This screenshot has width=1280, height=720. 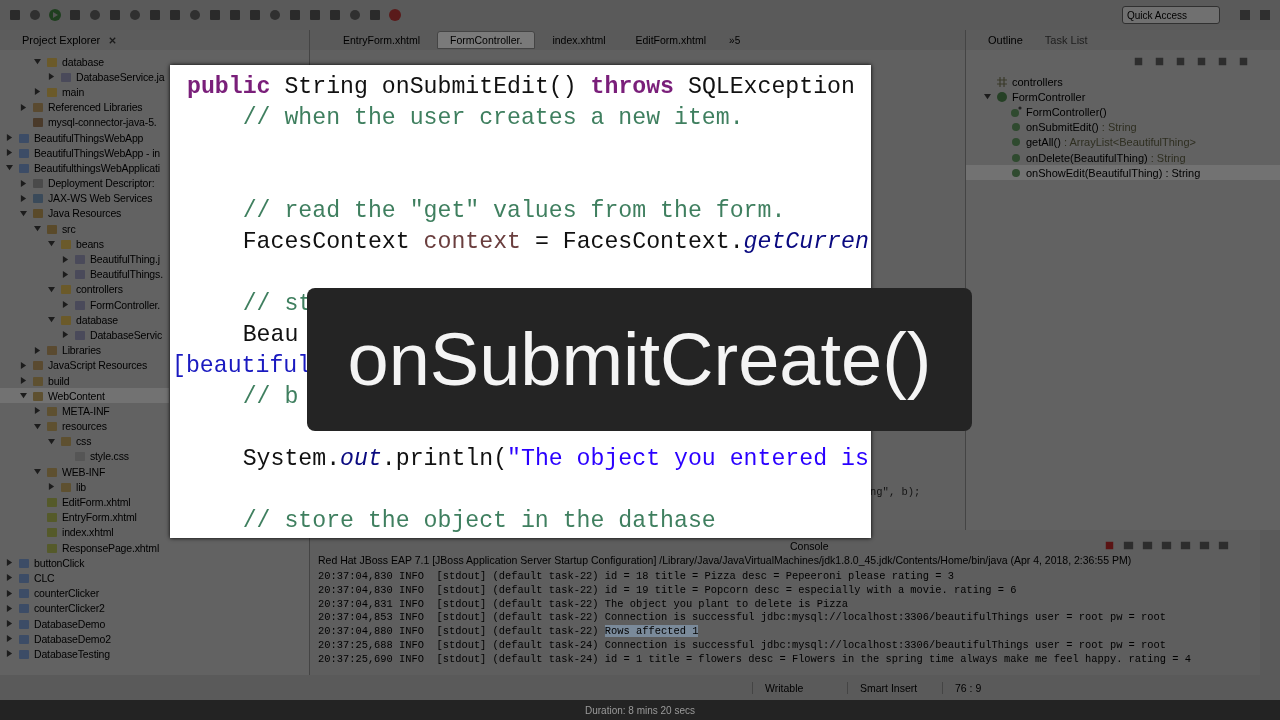 What do you see at coordinates (84, 608) in the screenshot?
I see `tree-item: counterClicker2` at bounding box center [84, 608].